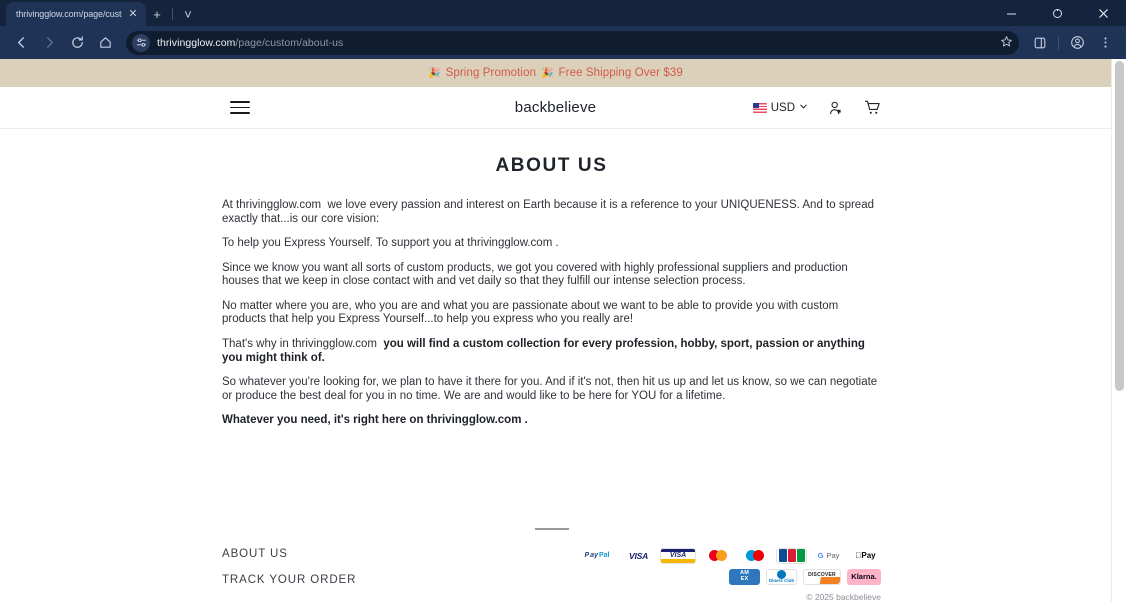  What do you see at coordinates (434, 73) in the screenshot?
I see `party-popper-icon: 🎉` at bounding box center [434, 73].